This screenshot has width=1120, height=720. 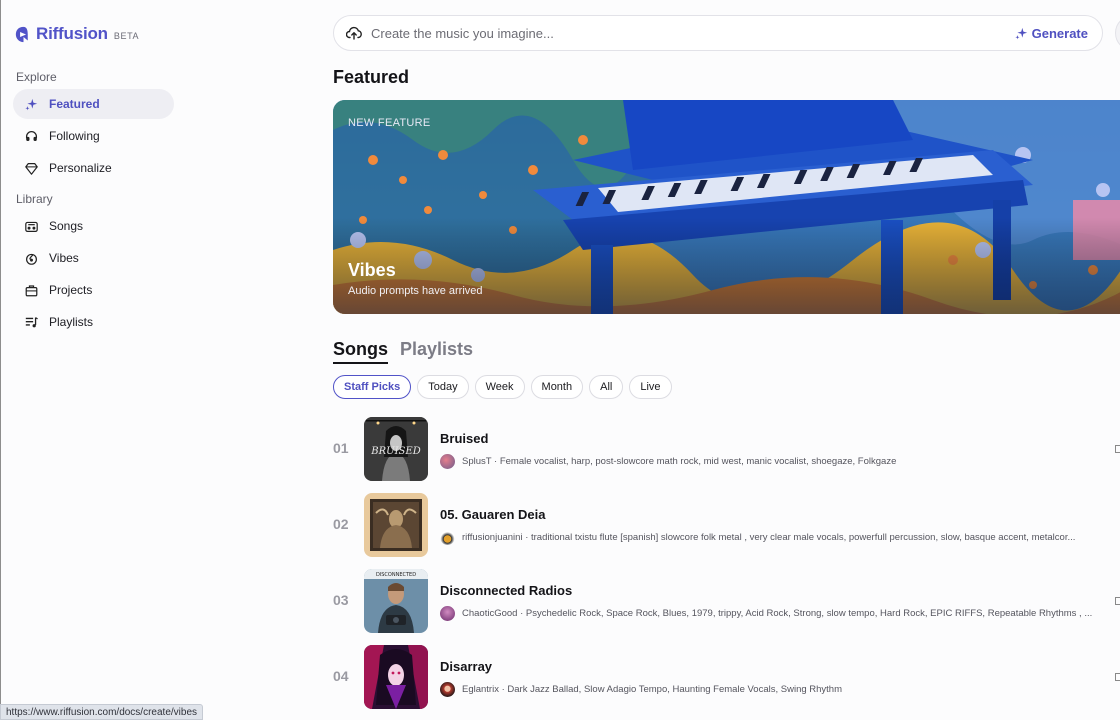 I want to click on boombox-icon, so click(x=31, y=226).